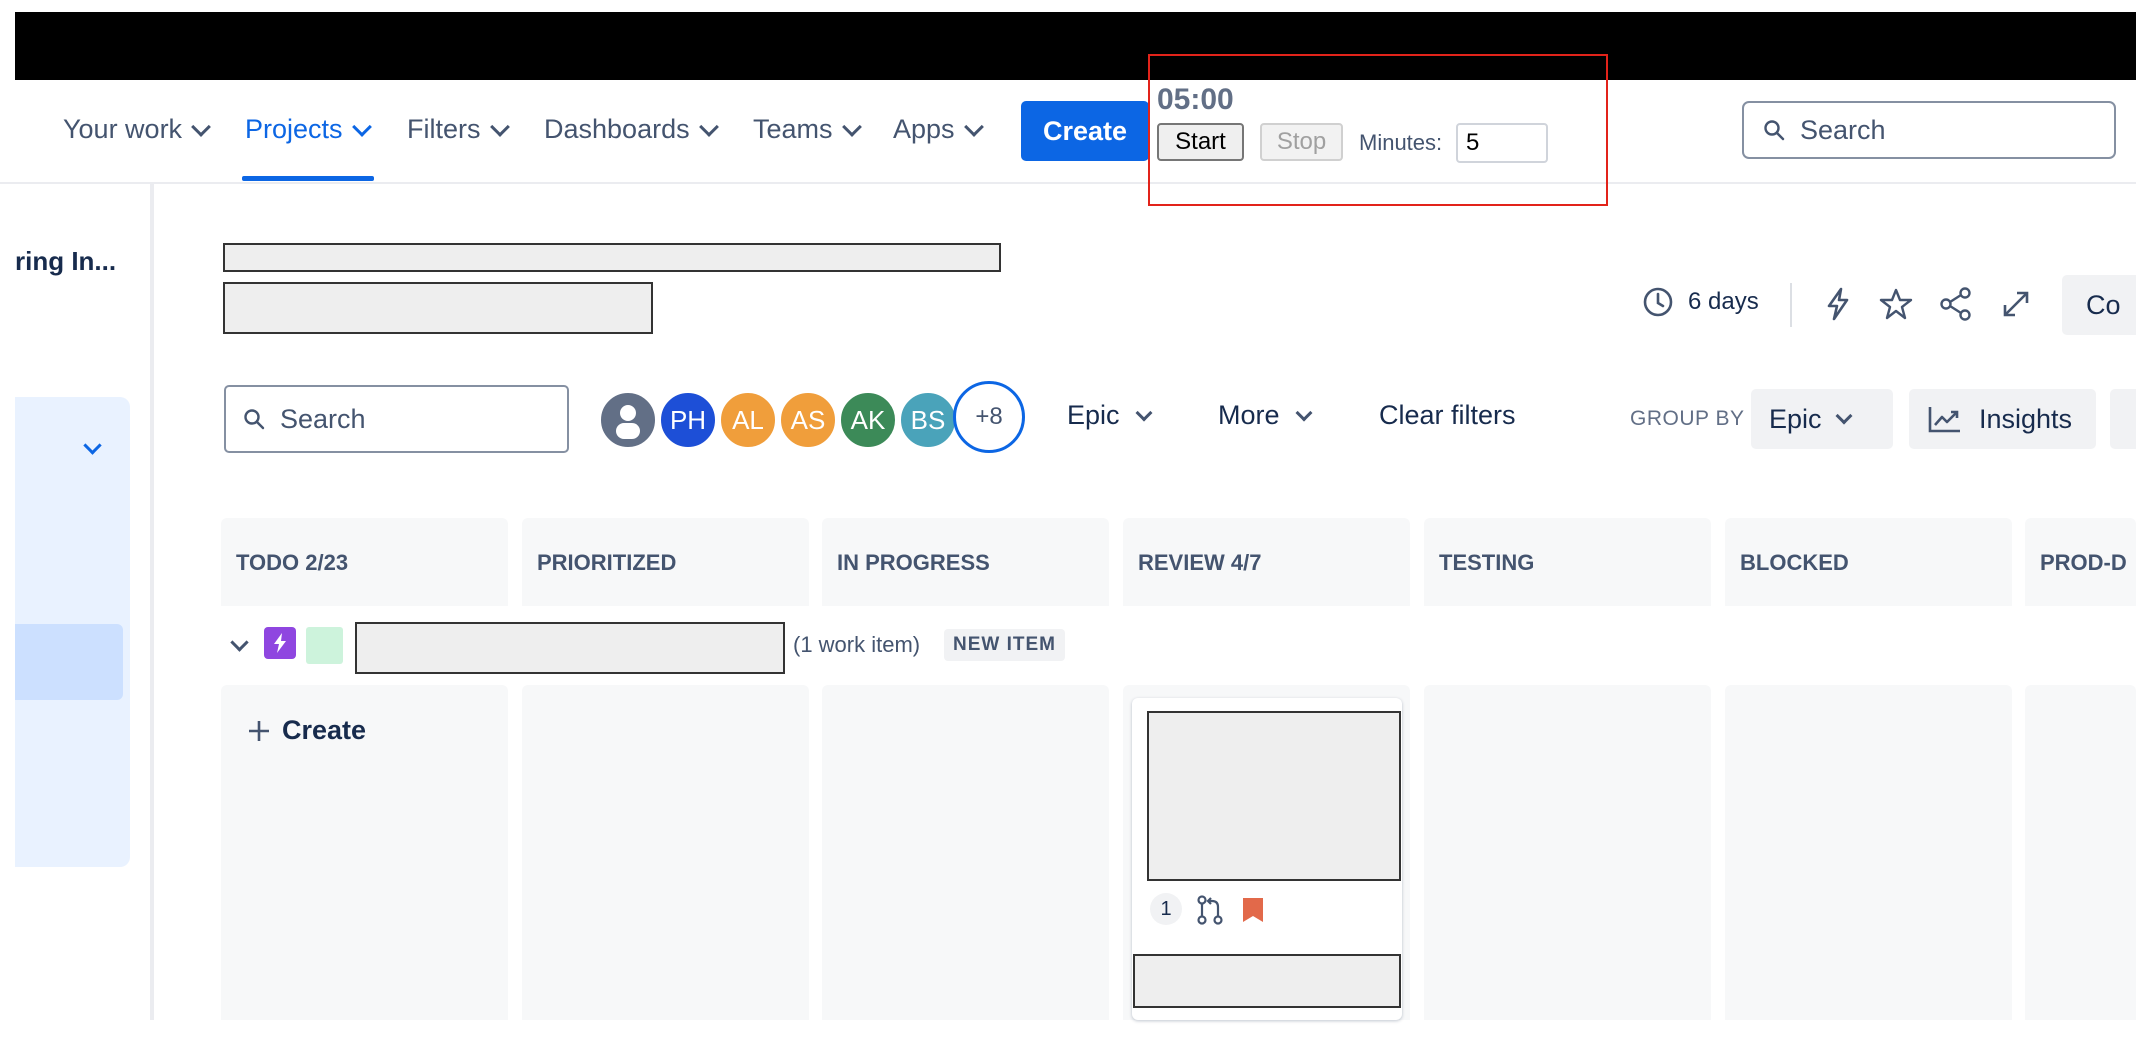 The image size is (2136, 1040). What do you see at coordinates (808, 420) in the screenshot?
I see `avatar-as: AS` at bounding box center [808, 420].